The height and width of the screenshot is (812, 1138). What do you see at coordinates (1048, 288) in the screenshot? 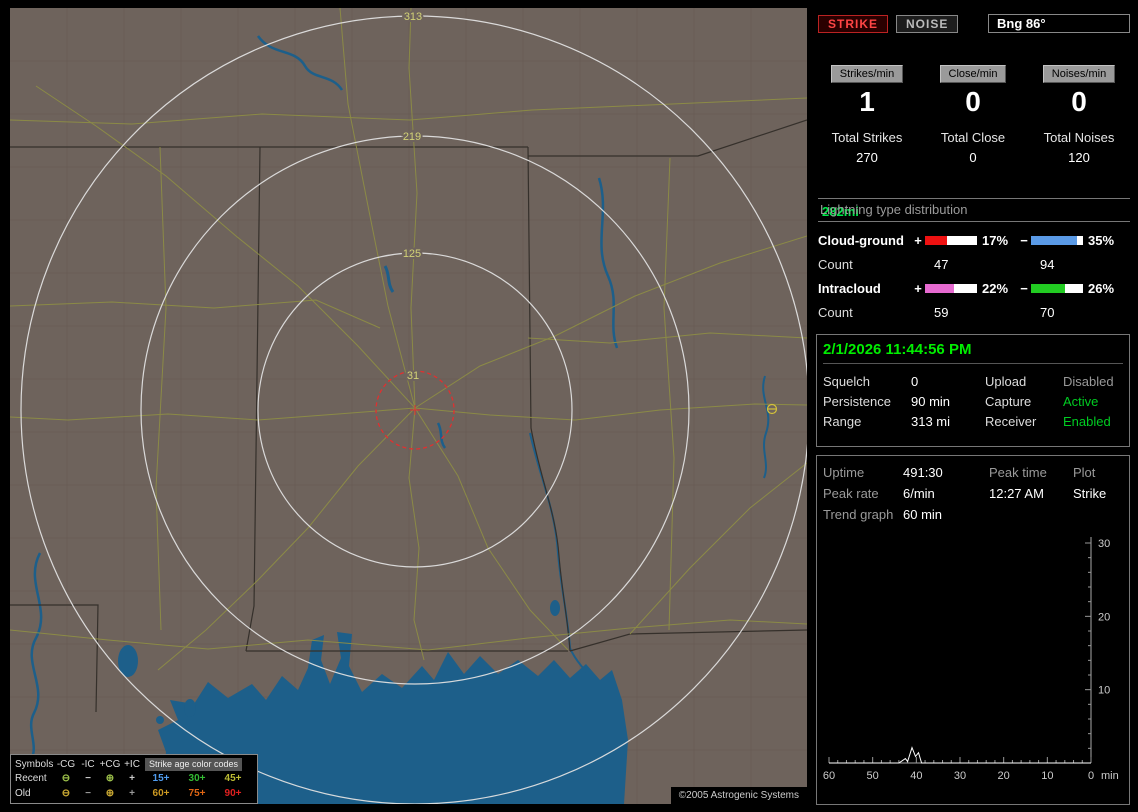
I see `ic-negative-bar-fill` at bounding box center [1048, 288].